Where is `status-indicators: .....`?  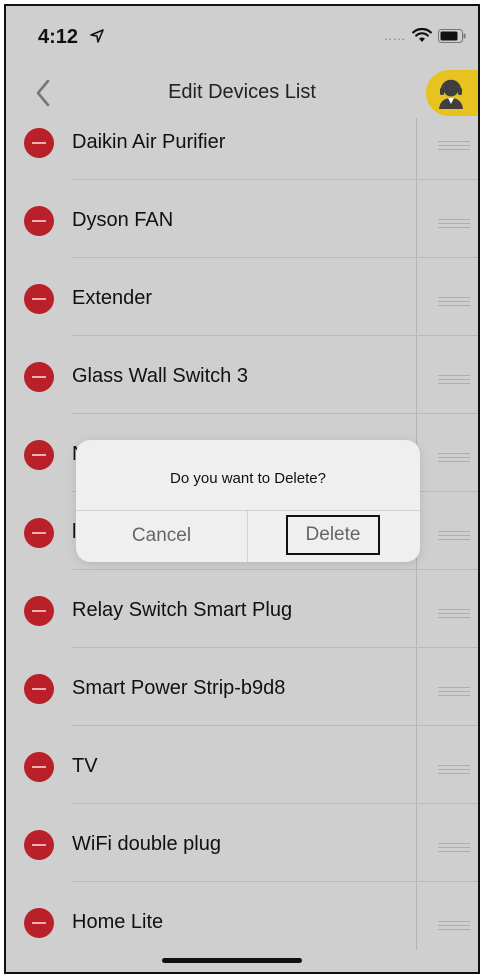 status-indicators: ..... is located at coordinates (425, 36).